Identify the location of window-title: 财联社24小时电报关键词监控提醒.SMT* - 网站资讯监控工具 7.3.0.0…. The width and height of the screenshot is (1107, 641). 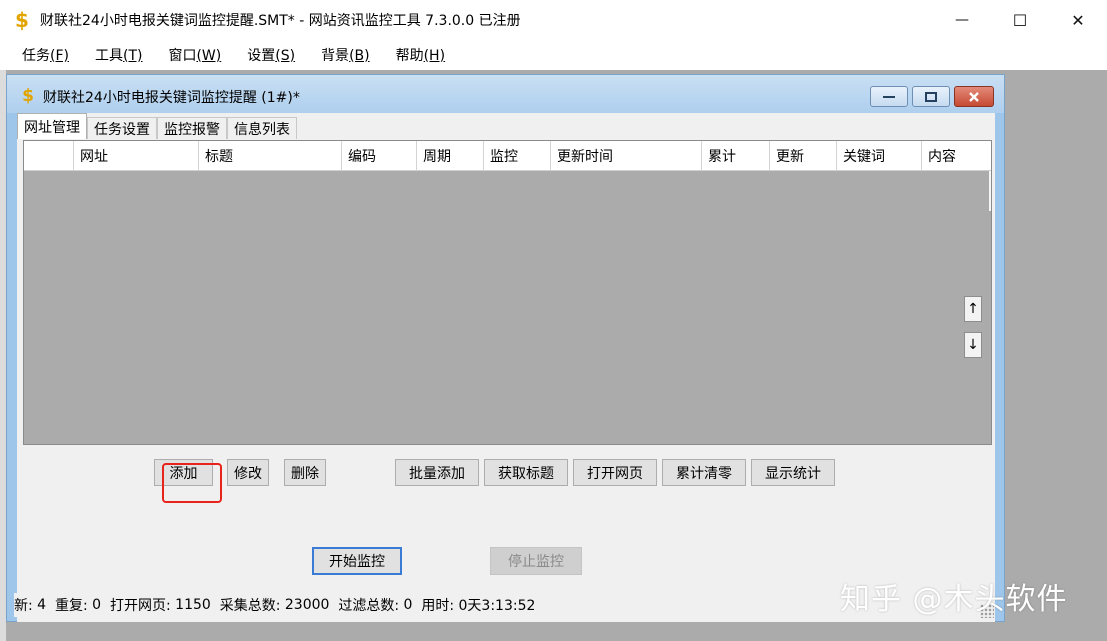
(280, 21).